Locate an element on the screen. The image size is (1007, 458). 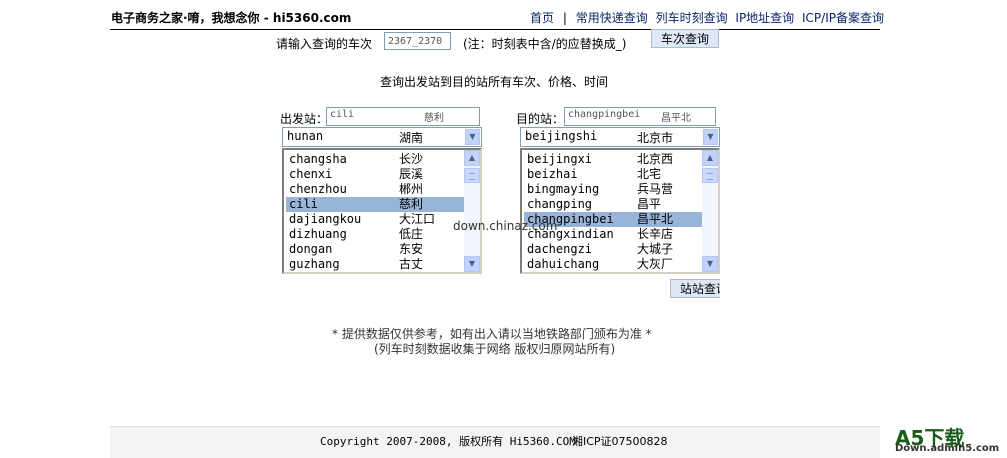
station-name: 北京西 is located at coordinates (655, 159).